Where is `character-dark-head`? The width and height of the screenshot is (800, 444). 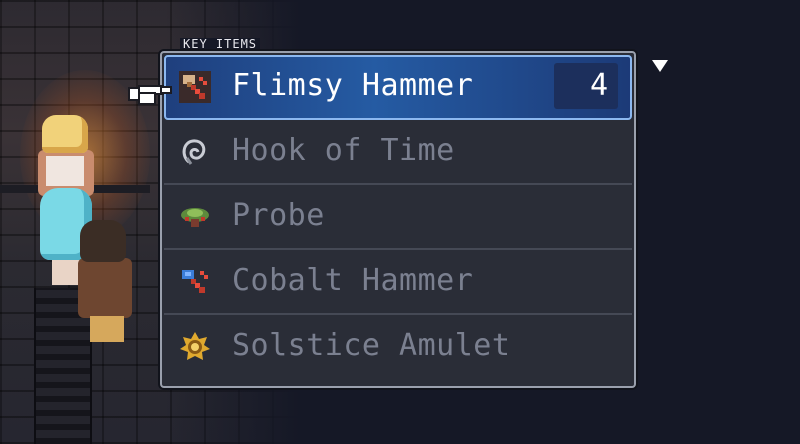 character-dark-head is located at coordinates (103, 241).